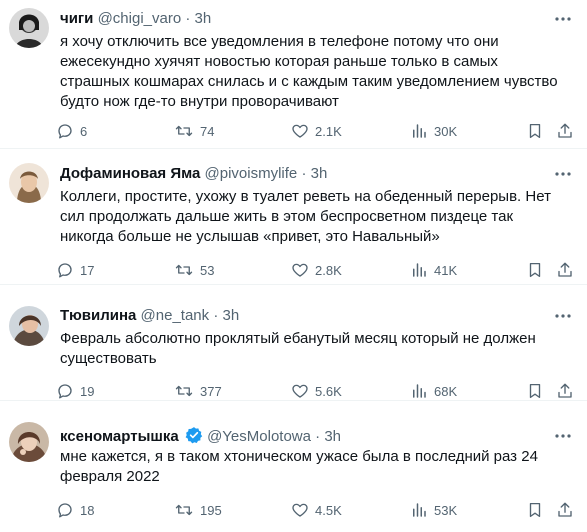 The image size is (587, 532). What do you see at coordinates (207, 270) in the screenshot?
I see `retweet-count: 53` at bounding box center [207, 270].